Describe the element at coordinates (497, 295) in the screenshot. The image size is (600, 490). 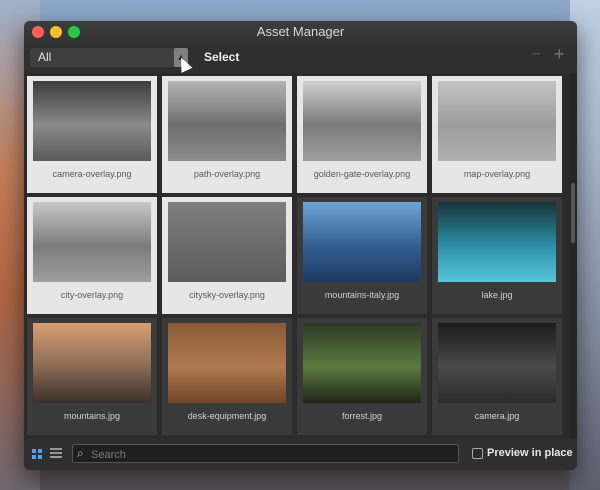
I see `asset-name: lake.jpg` at that location.